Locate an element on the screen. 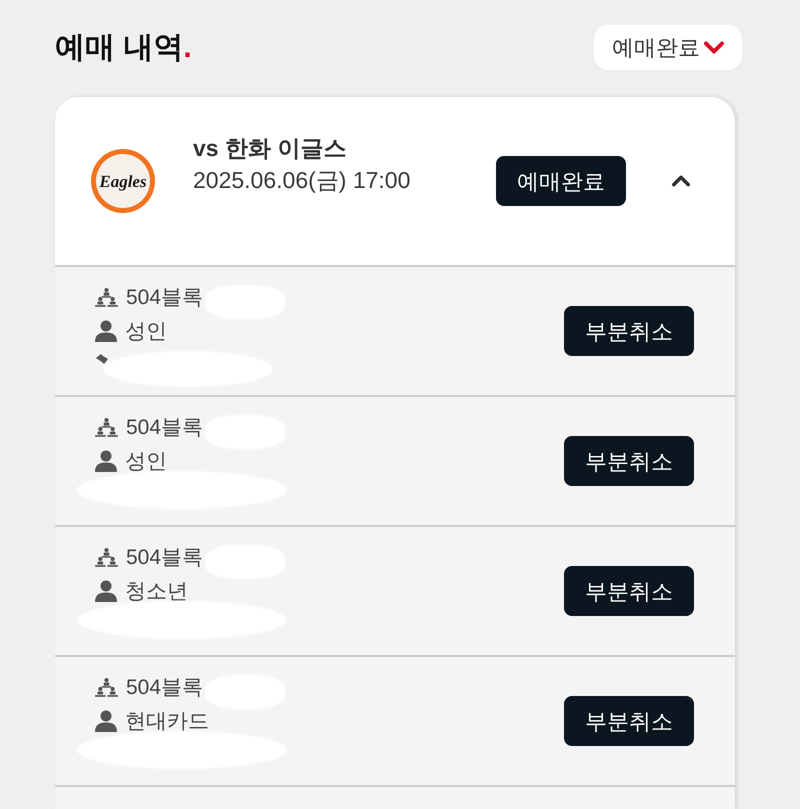 This screenshot has width=800, height=809. chevron-up-icon is located at coordinates (681, 181).